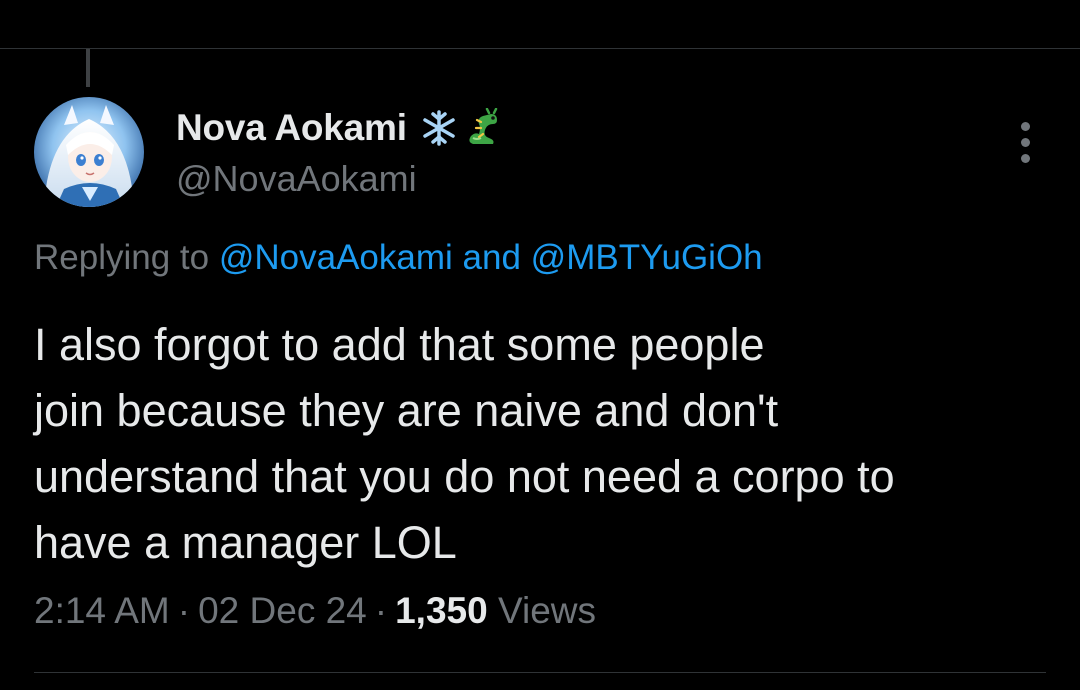  What do you see at coordinates (245, 542) in the screenshot?
I see `tweet-text-line: have a manager LOL` at bounding box center [245, 542].